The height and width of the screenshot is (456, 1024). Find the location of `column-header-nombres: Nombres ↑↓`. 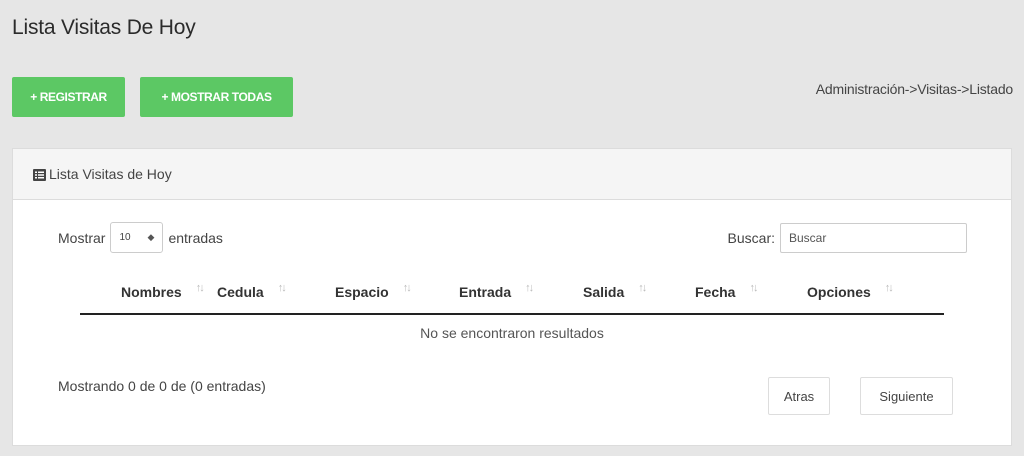

column-header-nombres: Nombres ↑↓ is located at coordinates (145, 293).